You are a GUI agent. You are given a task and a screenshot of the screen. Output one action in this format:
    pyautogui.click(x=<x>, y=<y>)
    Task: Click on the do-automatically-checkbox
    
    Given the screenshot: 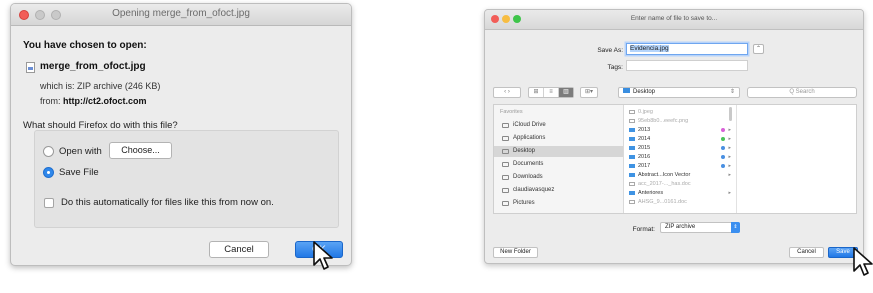 What is the action you would take?
    pyautogui.click(x=49, y=203)
    